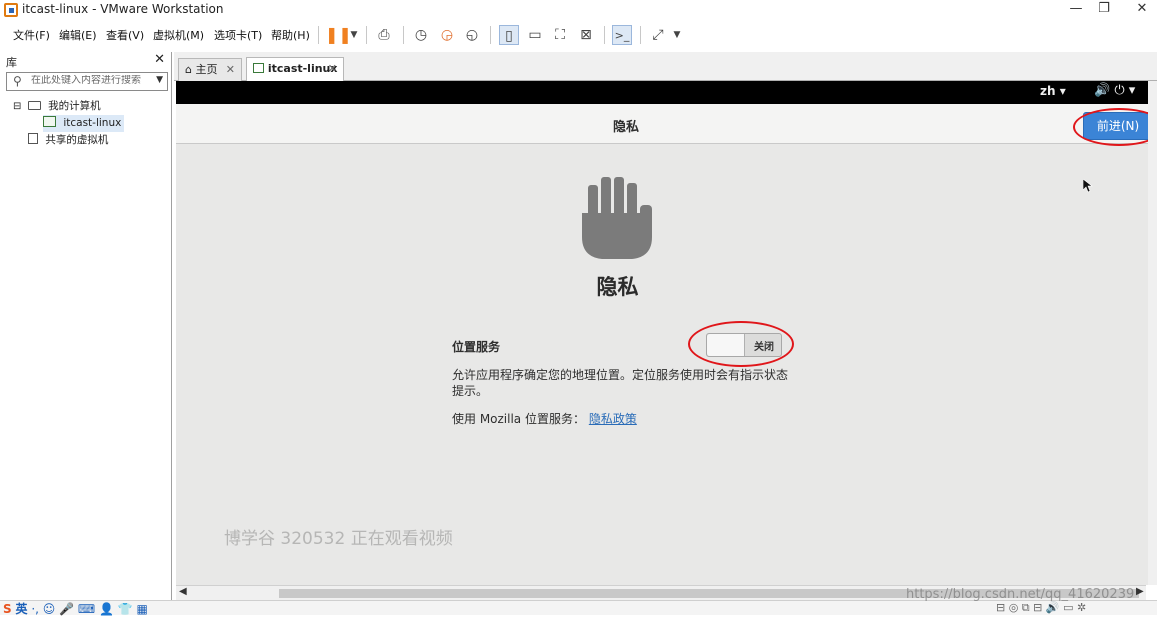 This screenshot has width=1157, height=617. I want to click on location-services-label: 位置服务, so click(476, 347).